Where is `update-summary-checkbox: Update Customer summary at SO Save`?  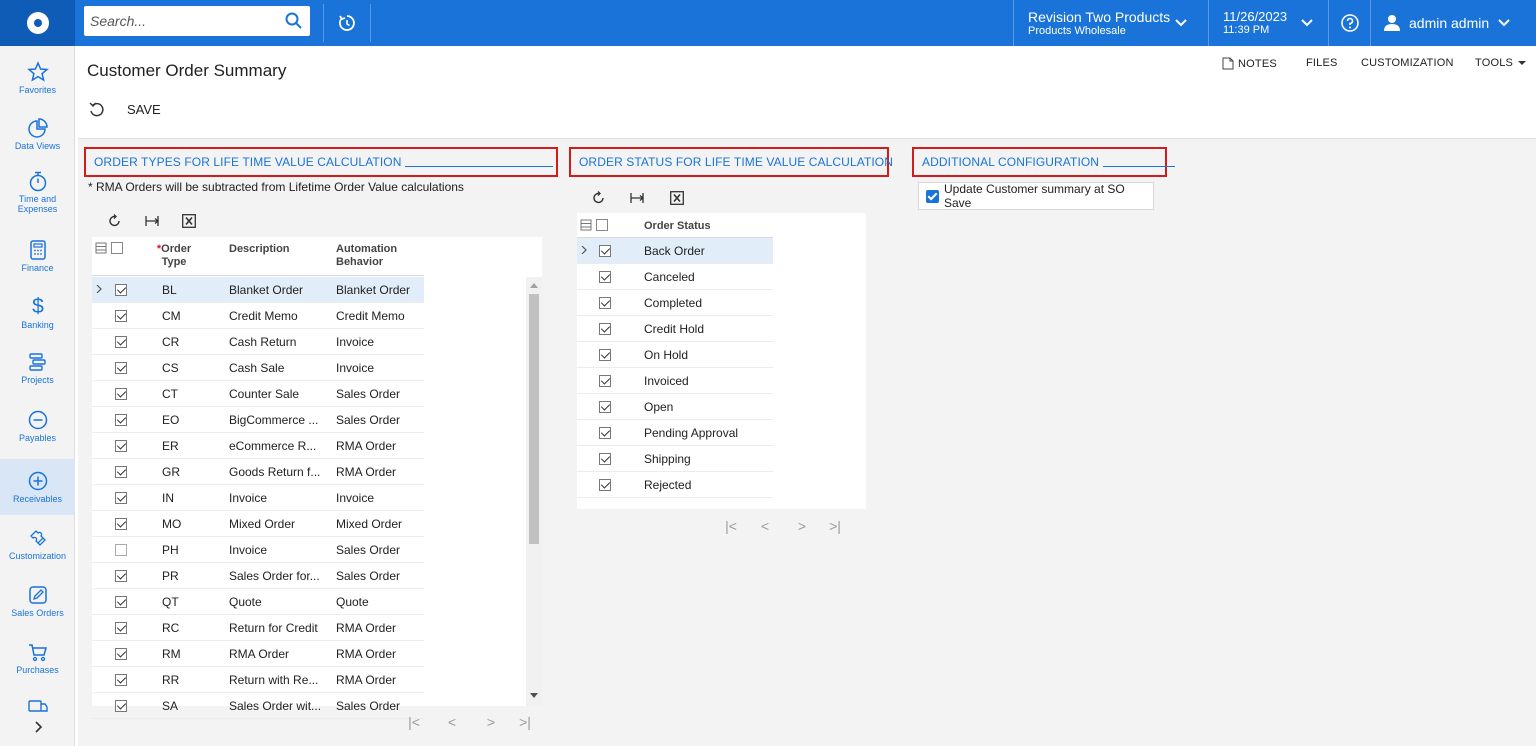
update-summary-checkbox: Update Customer summary at SO Save is located at coordinates (1036, 196).